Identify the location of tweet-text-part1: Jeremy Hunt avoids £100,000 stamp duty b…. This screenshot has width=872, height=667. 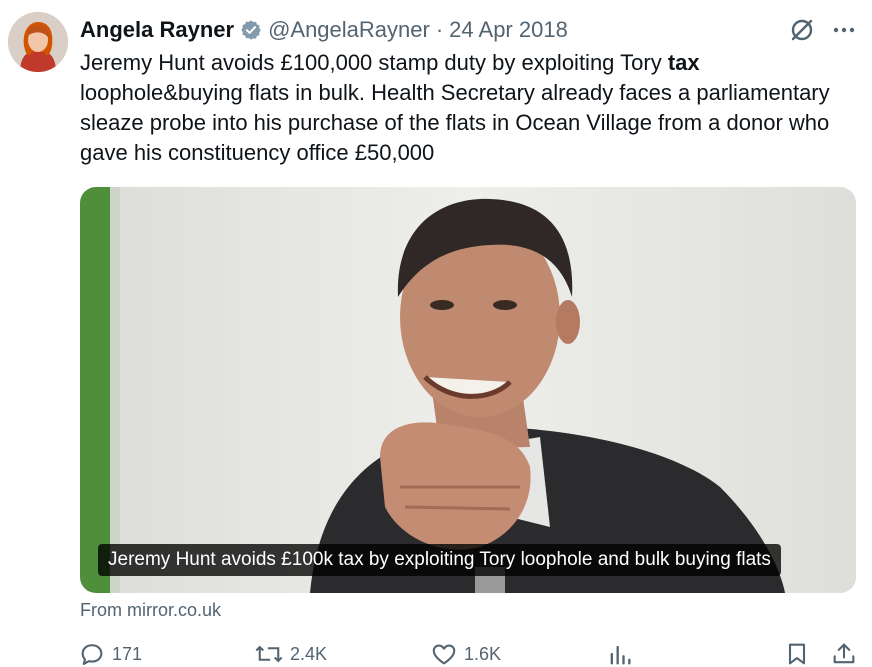
(374, 62).